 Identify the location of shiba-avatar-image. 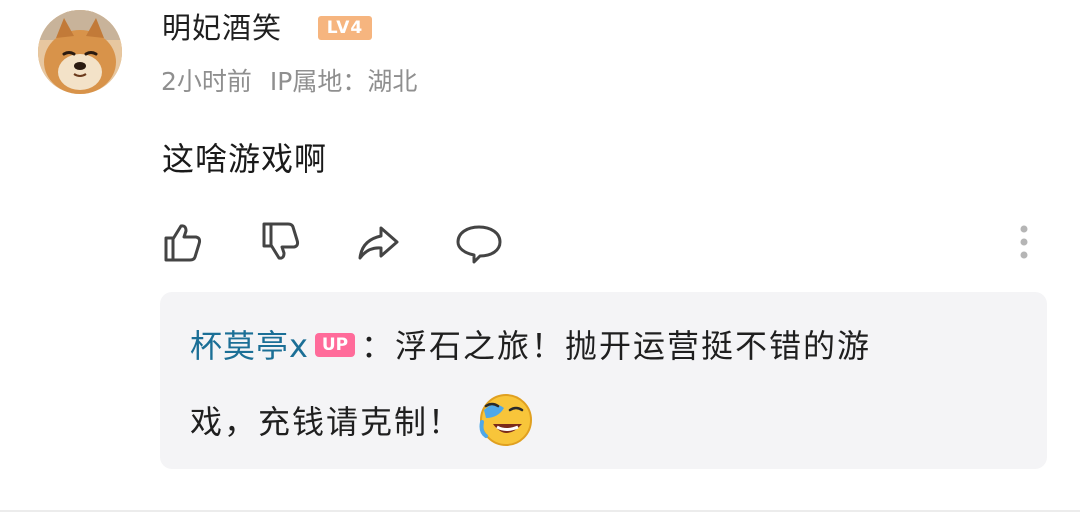
(80, 52).